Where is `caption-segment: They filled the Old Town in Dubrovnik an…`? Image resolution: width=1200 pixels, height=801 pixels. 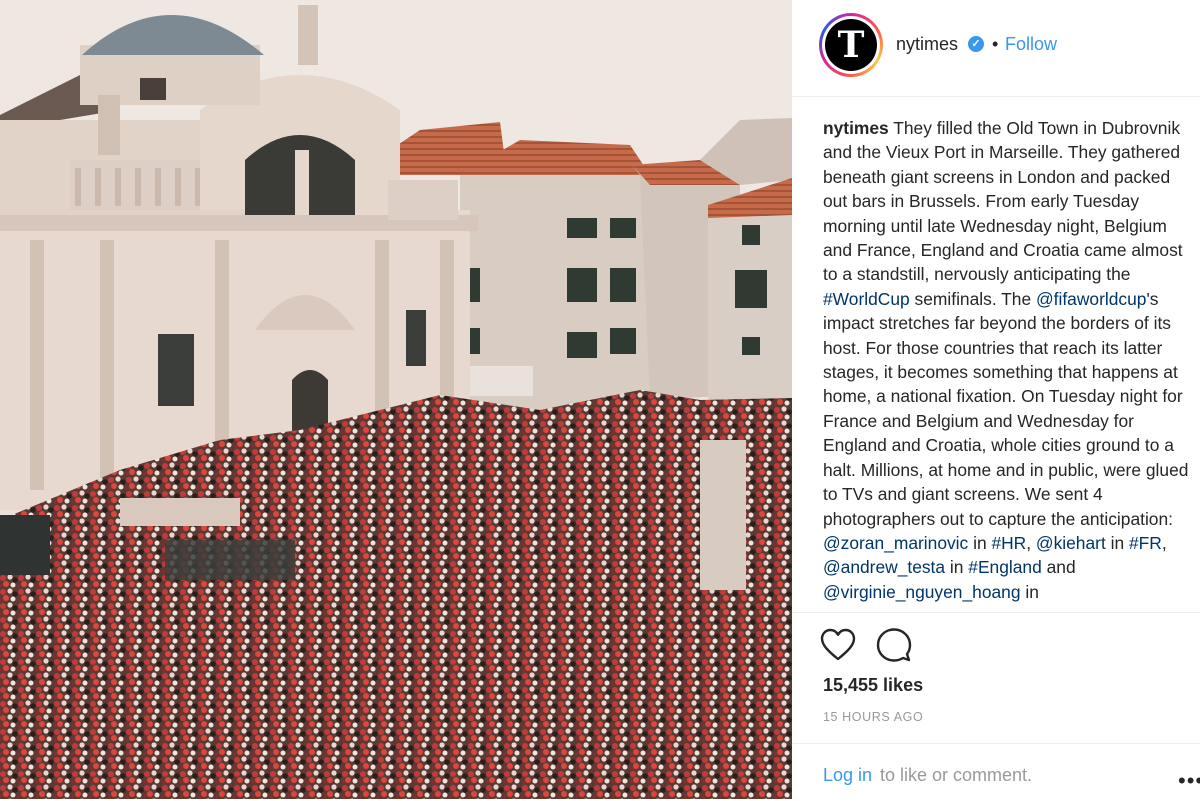
caption-segment: They filled the Old Town in Dubrovnik an… is located at coordinates (1003, 201).